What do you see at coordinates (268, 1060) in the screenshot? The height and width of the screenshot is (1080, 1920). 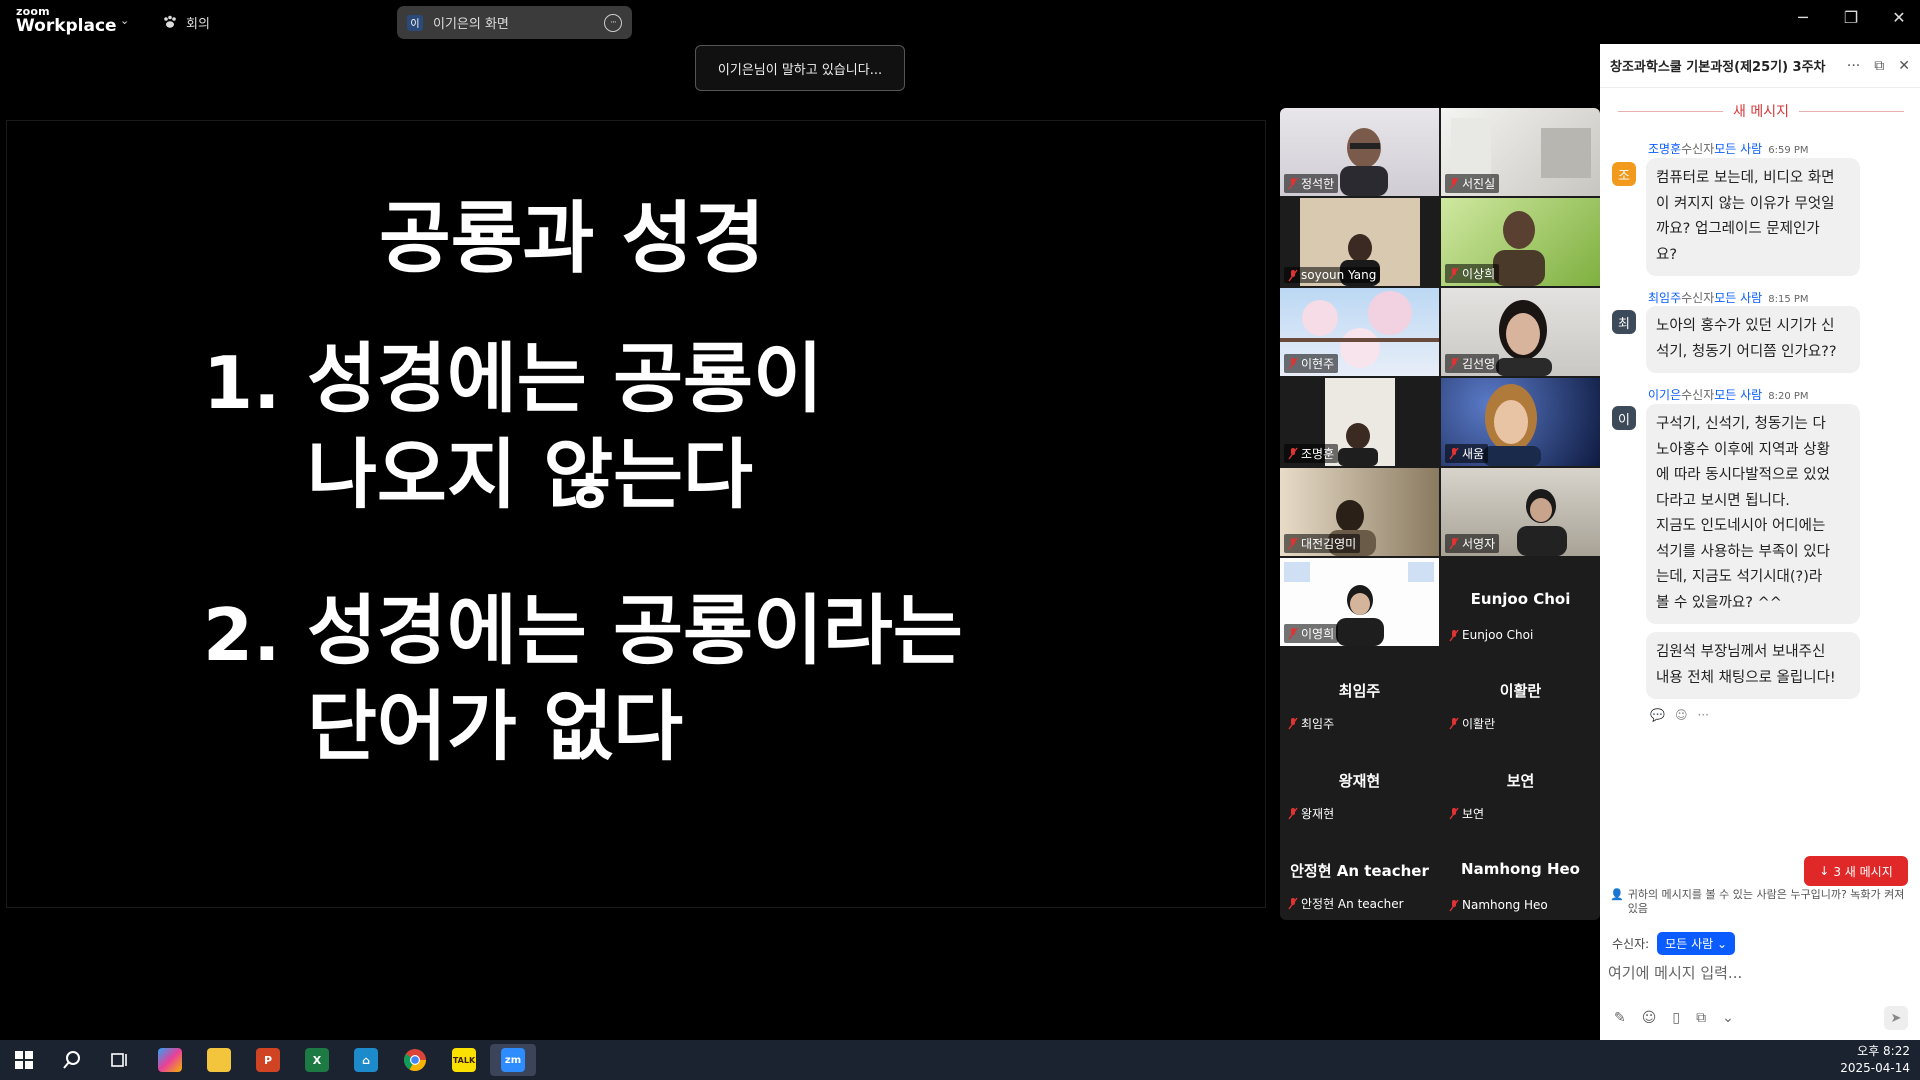 I see `powerpoint-app: P` at bounding box center [268, 1060].